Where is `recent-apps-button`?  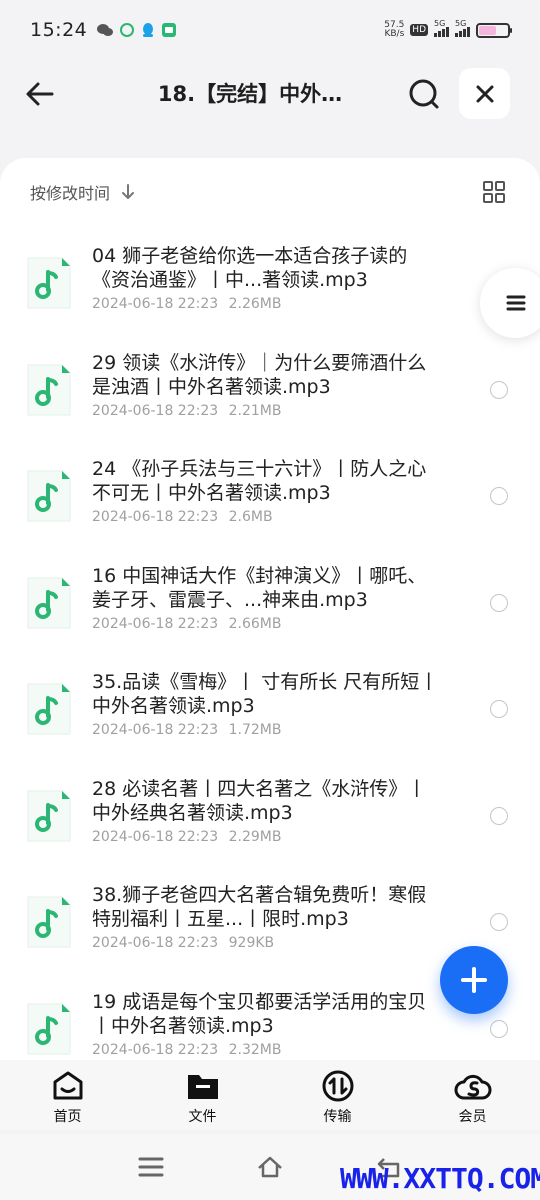
recent-apps-button is located at coordinates (151, 1167).